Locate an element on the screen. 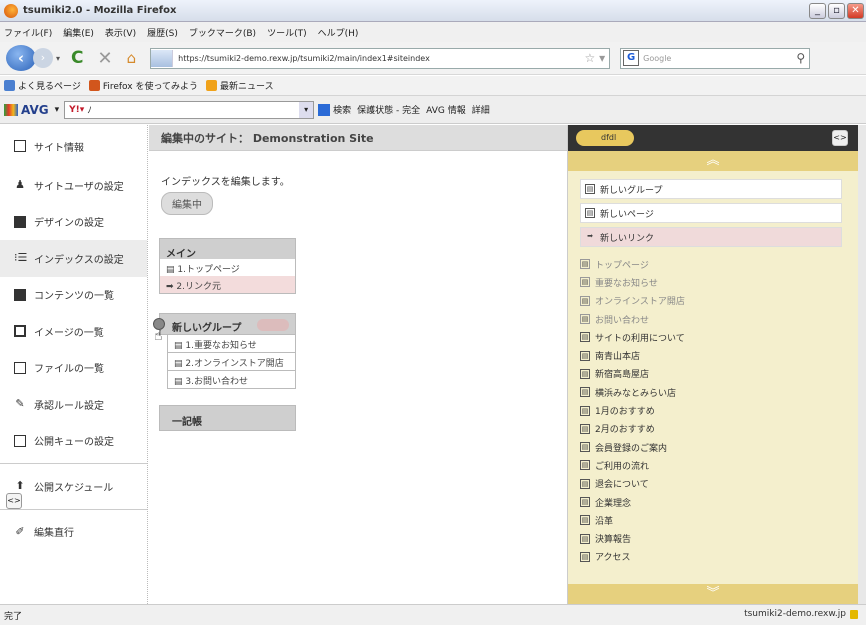  sidebar-item-index: ⁝☰ インデックスの設定 is located at coordinates (73, 258).